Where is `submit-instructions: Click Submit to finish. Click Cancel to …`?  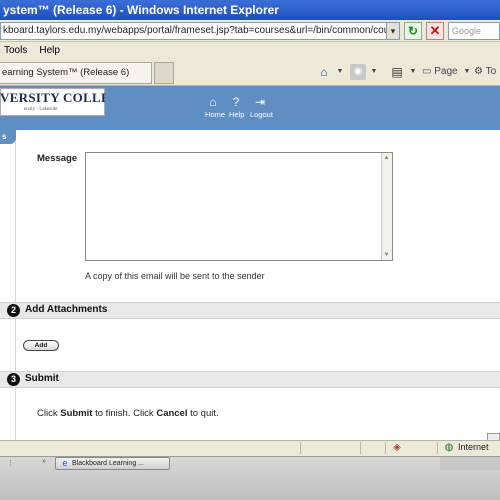 submit-instructions: Click Submit to finish. Click Cancel to … is located at coordinates (128, 413).